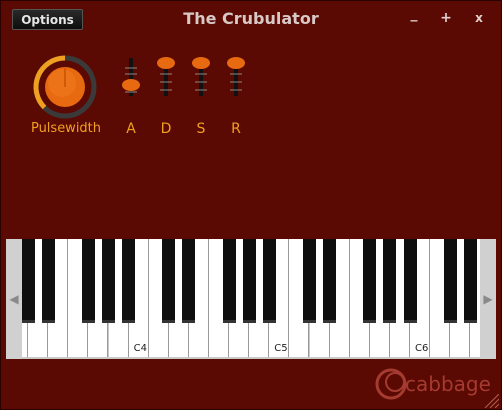  What do you see at coordinates (422, 348) in the screenshot?
I see `octave-label: C6` at bounding box center [422, 348].